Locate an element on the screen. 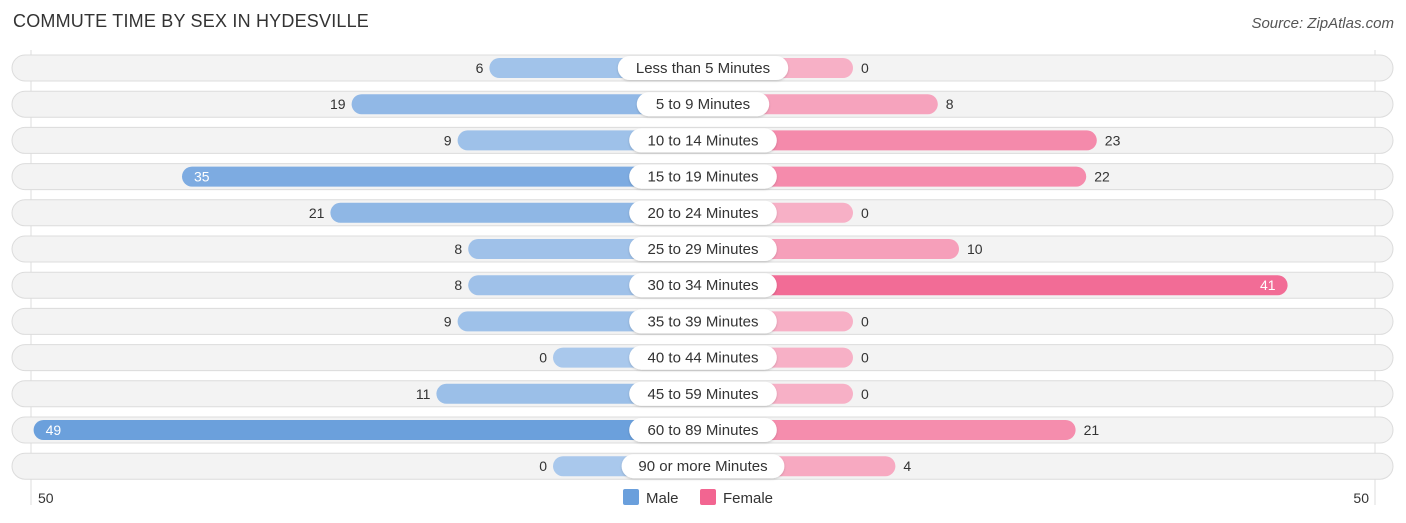 Image resolution: width=1406 pixels, height=523 pixels. category-label: 35 to 39 Minutes is located at coordinates (703, 321).